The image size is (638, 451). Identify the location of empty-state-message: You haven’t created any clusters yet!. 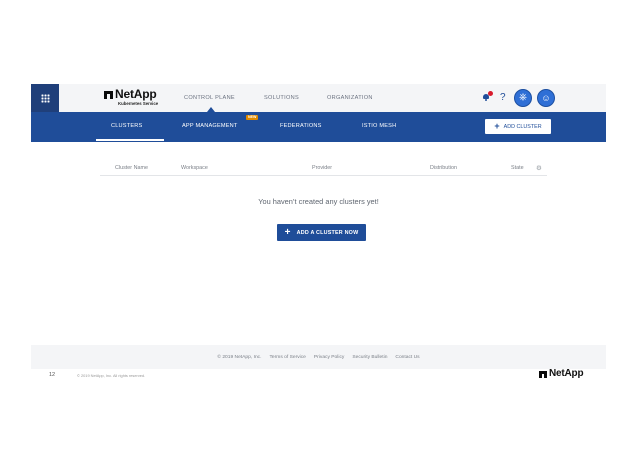
(318, 201).